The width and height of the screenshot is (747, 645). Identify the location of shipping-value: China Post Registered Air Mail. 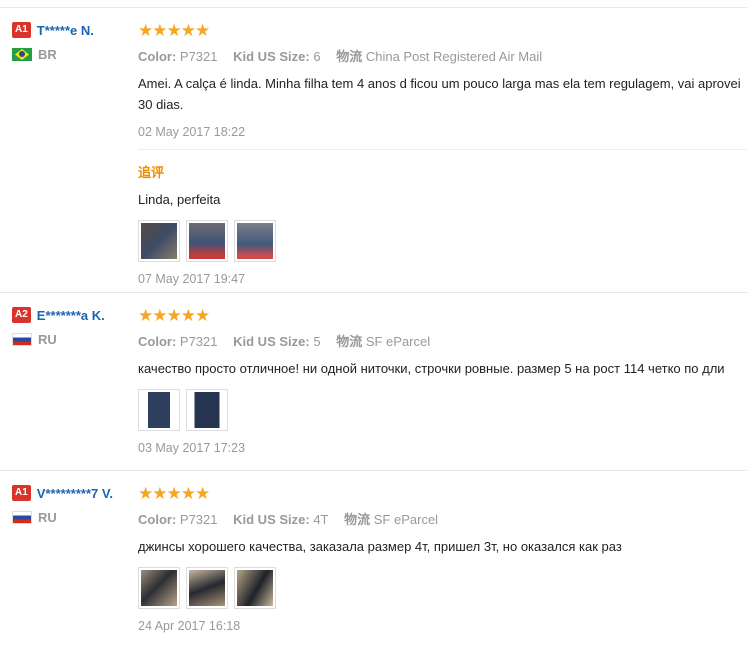
(454, 56).